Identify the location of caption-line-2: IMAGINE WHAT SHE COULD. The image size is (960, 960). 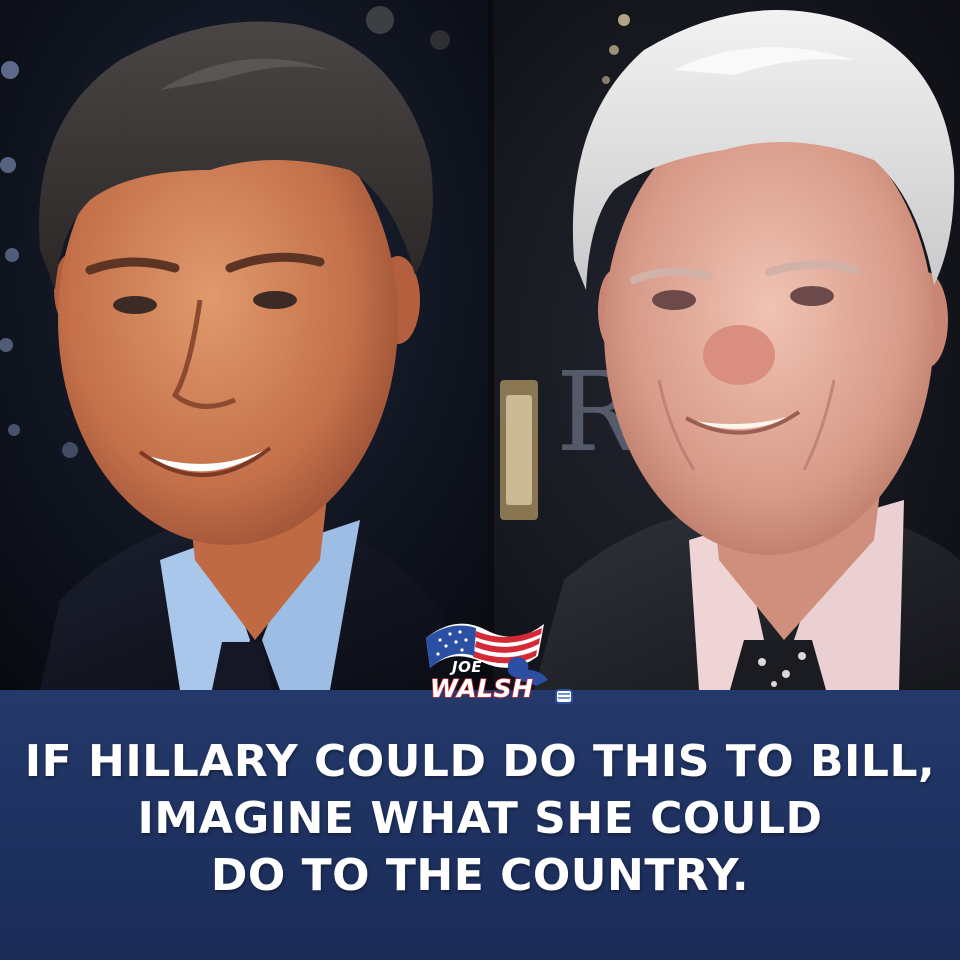
(480, 818).